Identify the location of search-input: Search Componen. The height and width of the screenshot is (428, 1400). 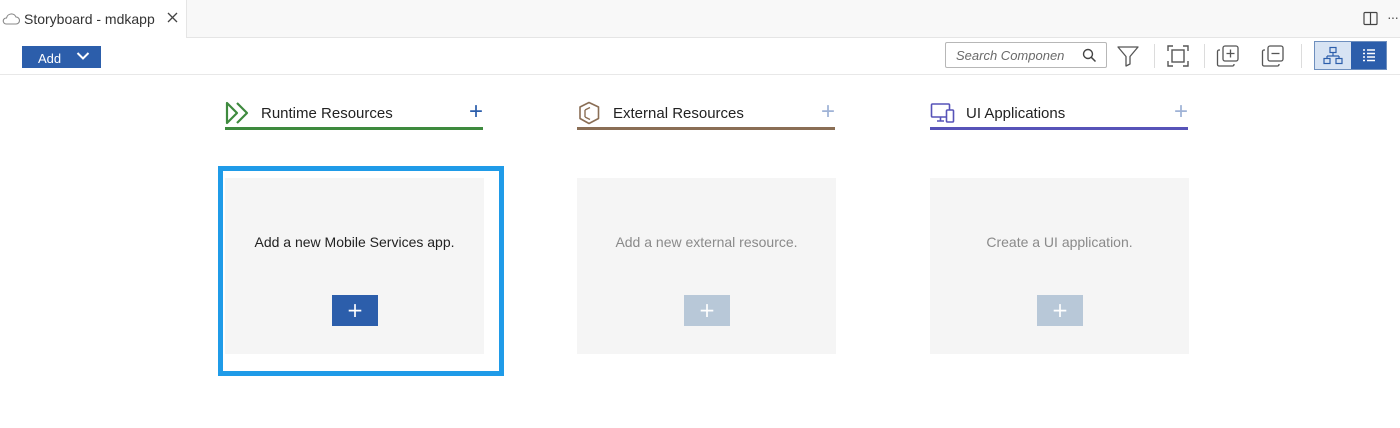
(1026, 55).